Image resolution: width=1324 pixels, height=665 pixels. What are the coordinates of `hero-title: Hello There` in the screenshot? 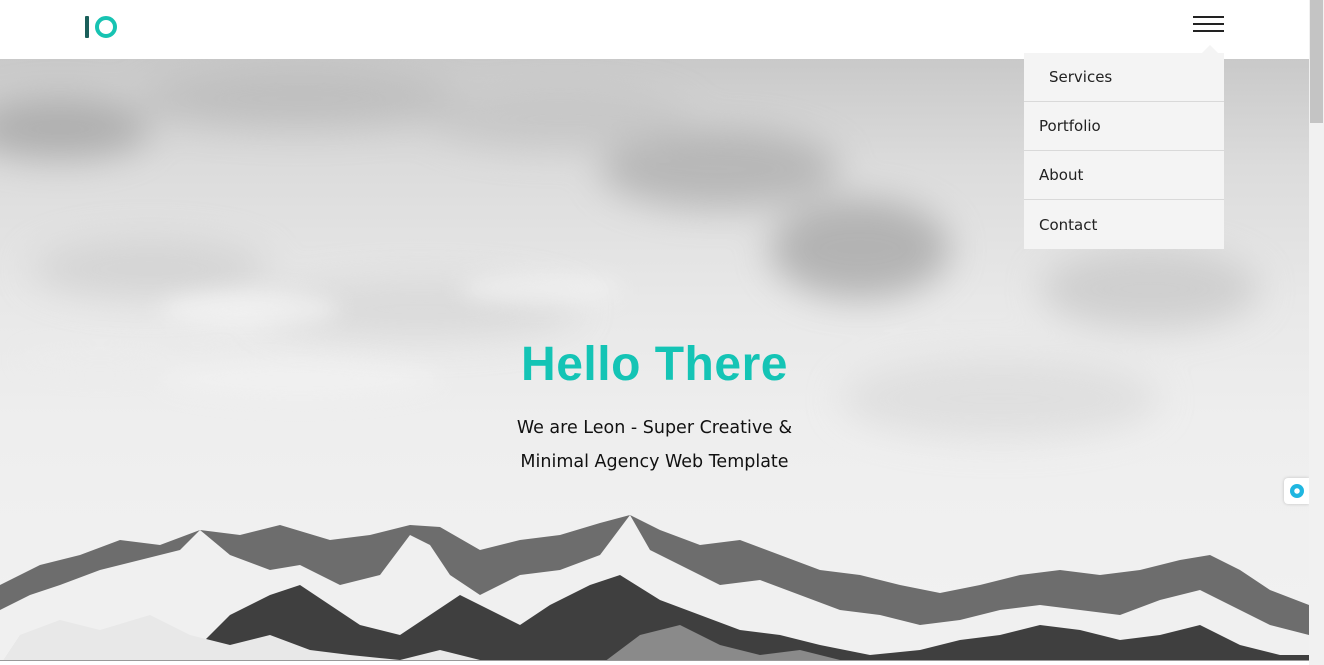 It's located at (654, 364).